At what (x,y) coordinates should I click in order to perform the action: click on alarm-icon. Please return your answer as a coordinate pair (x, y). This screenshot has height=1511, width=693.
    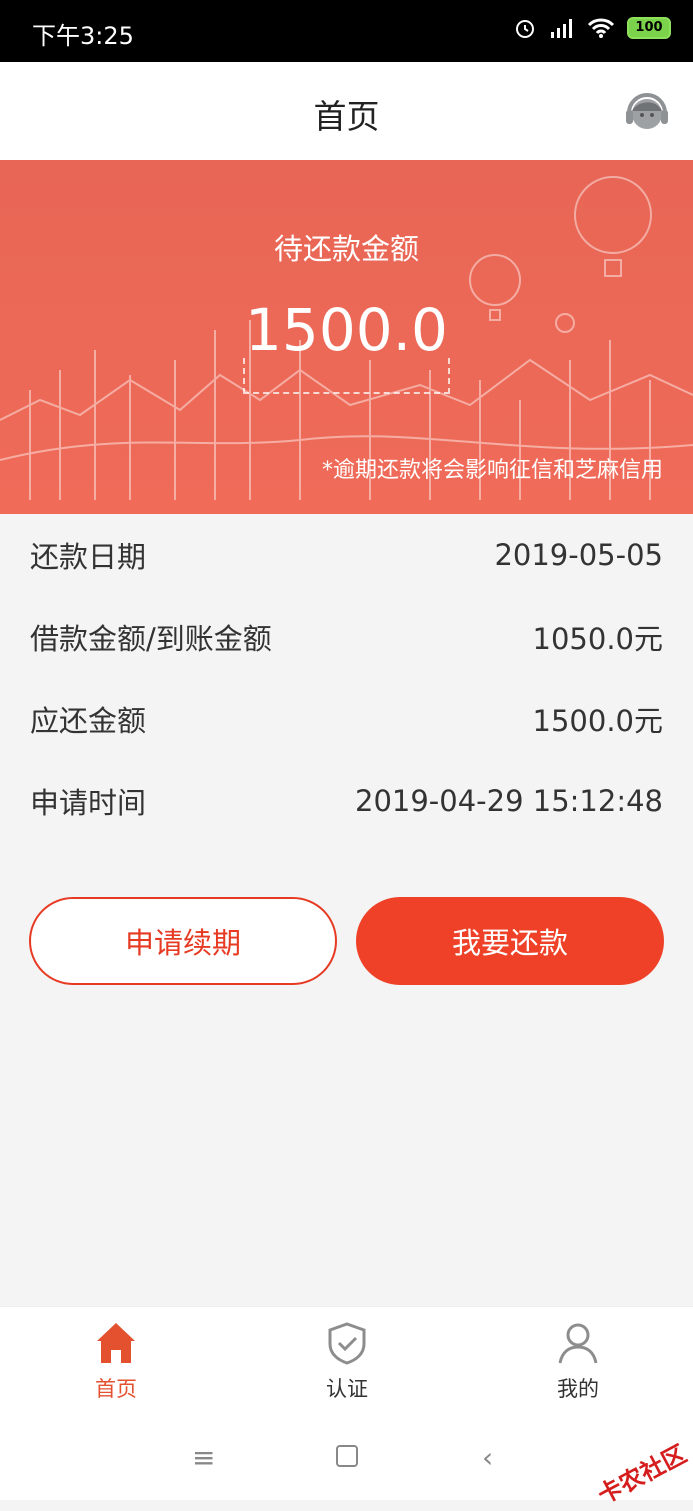
    Looking at the image, I should click on (525, 29).